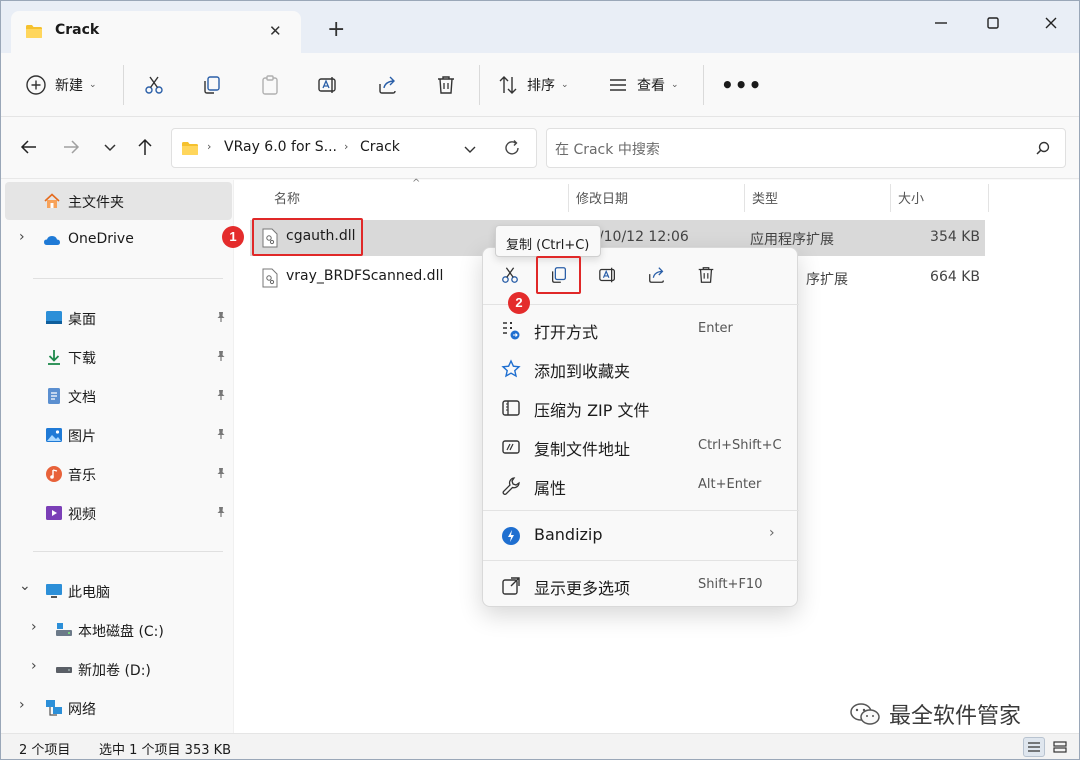 The height and width of the screenshot is (760, 1080). What do you see at coordinates (741, 85) in the screenshot?
I see `more-options-button: •••` at bounding box center [741, 85].